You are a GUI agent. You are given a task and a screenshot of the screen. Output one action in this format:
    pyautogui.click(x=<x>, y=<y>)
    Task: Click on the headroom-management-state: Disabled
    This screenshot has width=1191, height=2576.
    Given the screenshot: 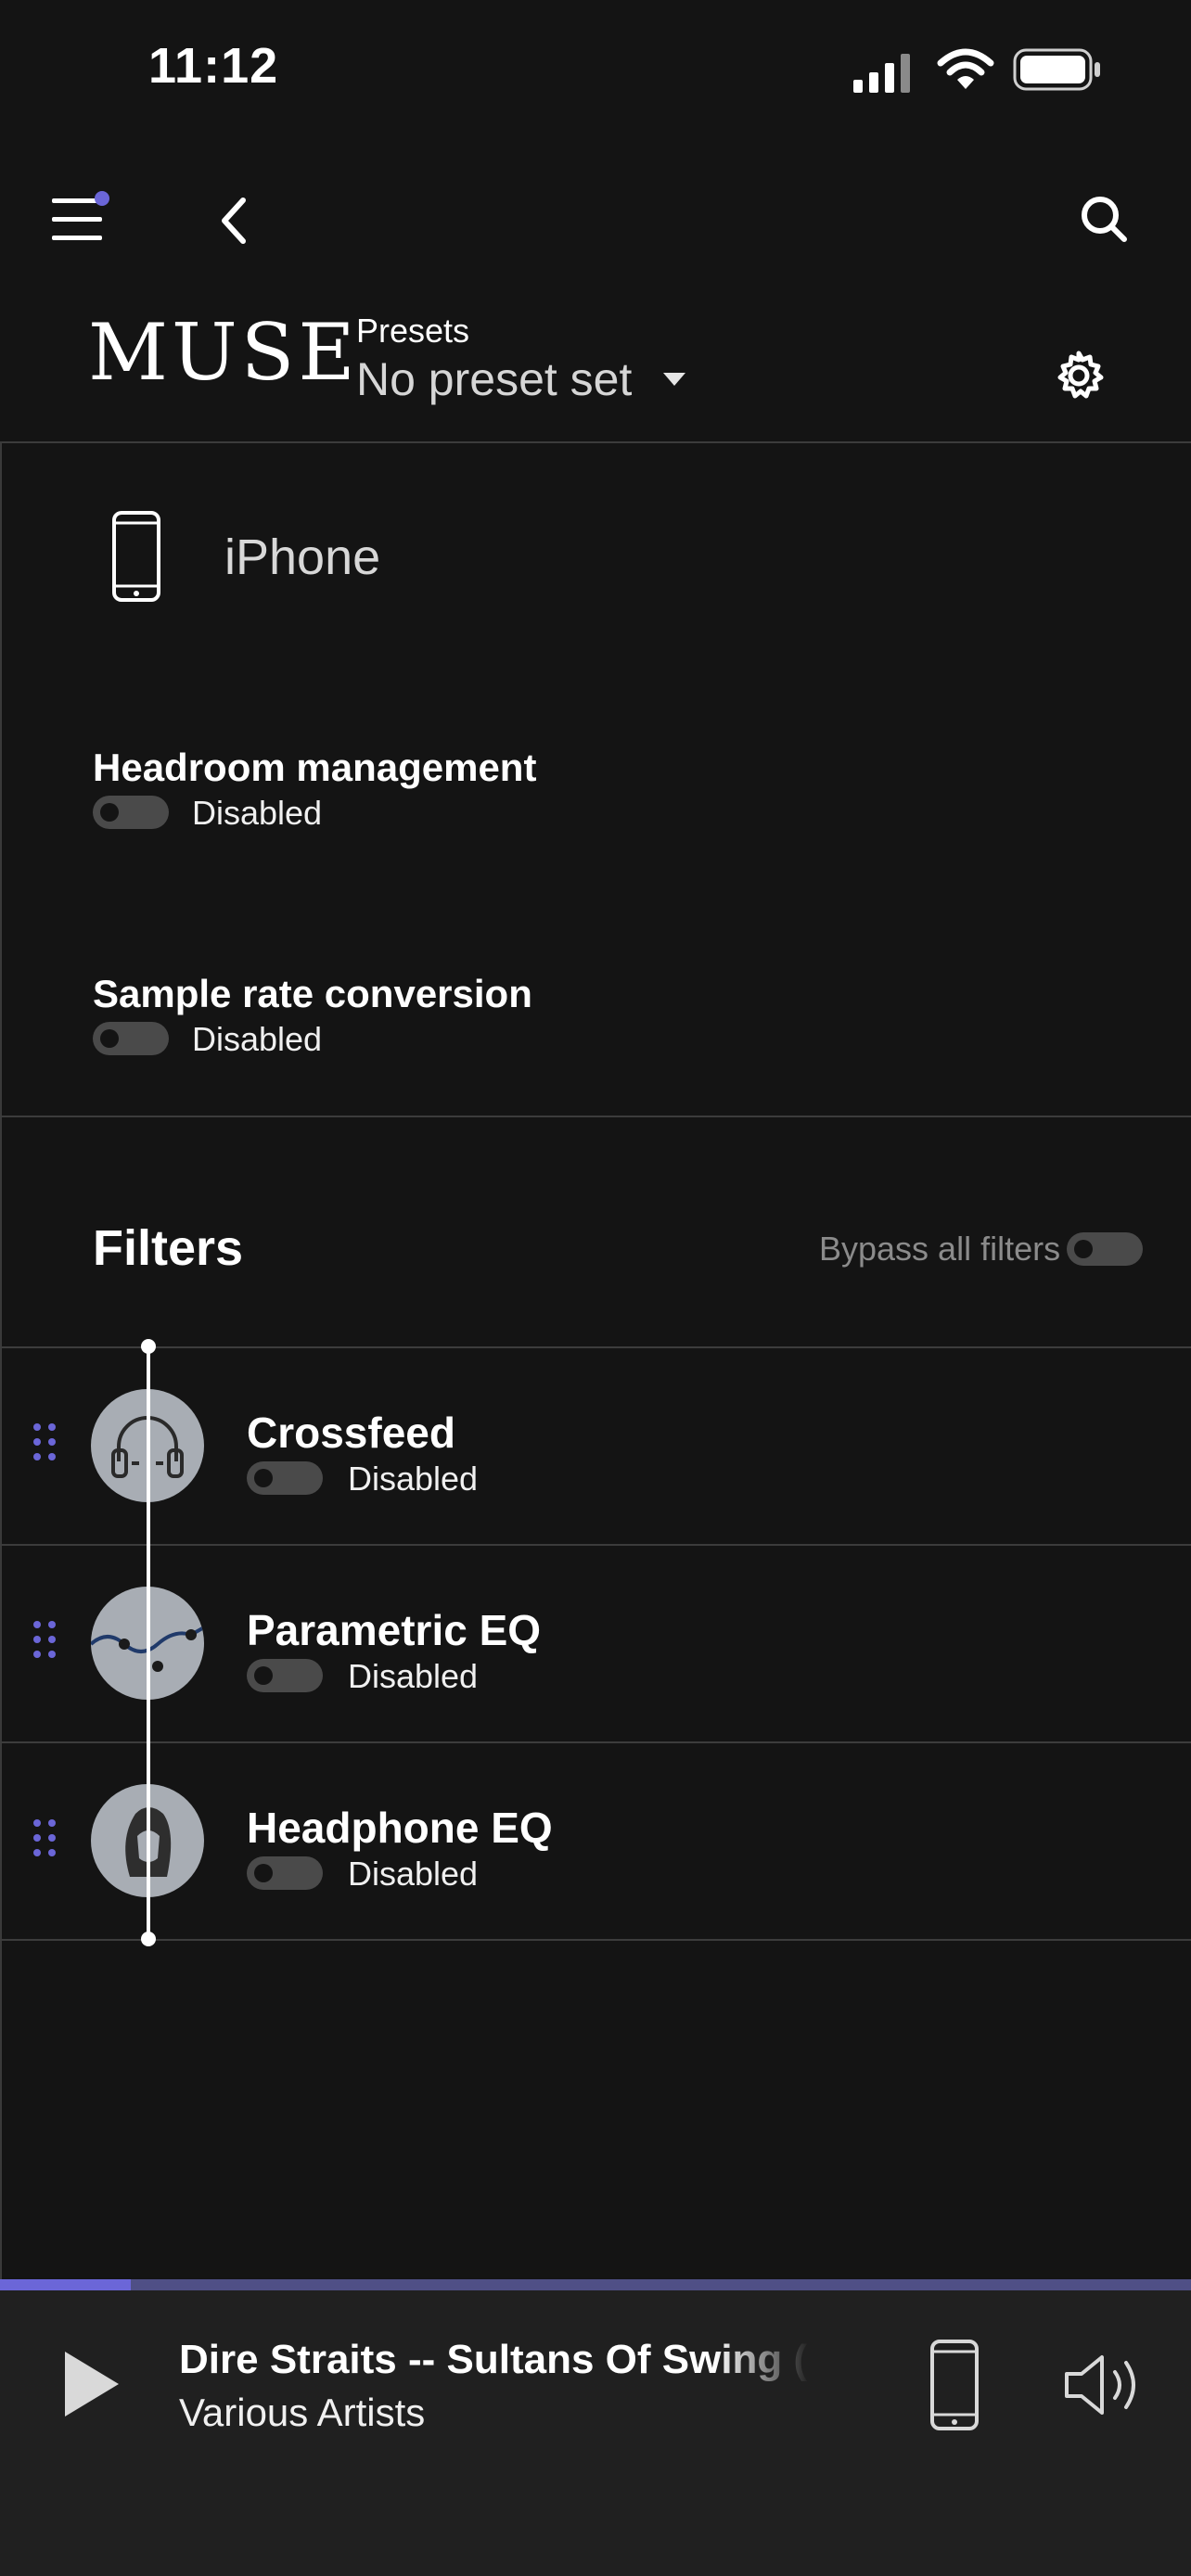 What is the action you would take?
    pyautogui.click(x=257, y=813)
    